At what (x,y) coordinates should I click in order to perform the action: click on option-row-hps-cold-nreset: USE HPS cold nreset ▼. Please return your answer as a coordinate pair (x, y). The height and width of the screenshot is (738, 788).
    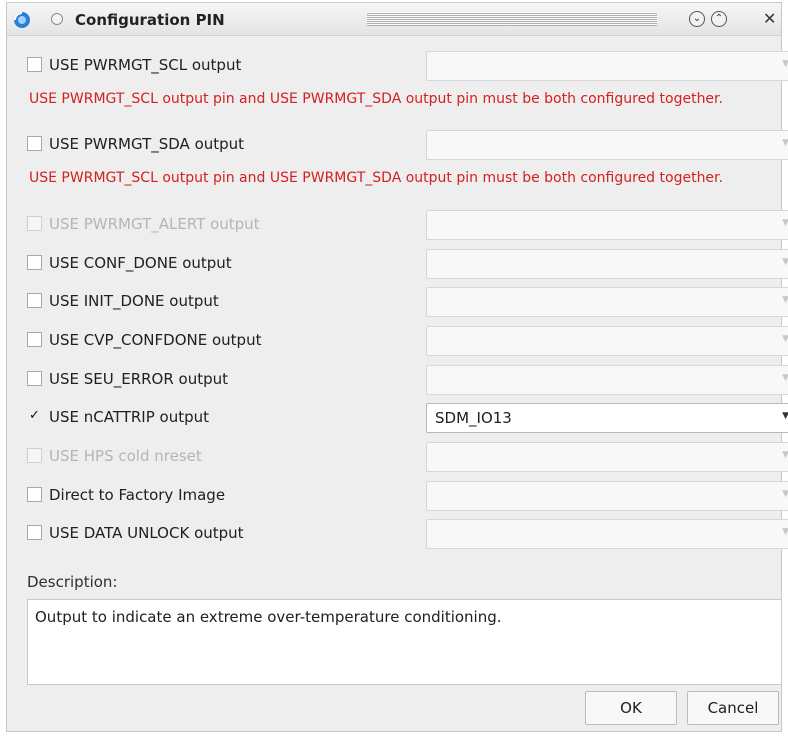
    Looking at the image, I should click on (406, 457).